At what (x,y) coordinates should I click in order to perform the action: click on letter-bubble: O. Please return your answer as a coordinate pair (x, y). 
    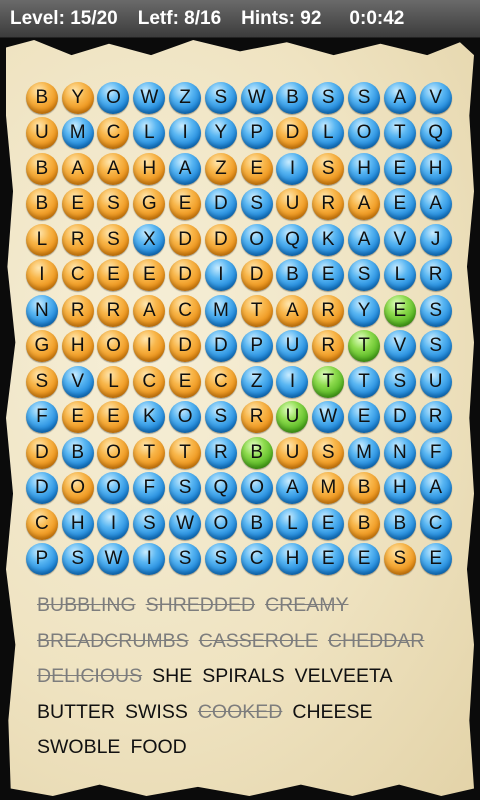
    Looking at the image, I should click on (364, 133).